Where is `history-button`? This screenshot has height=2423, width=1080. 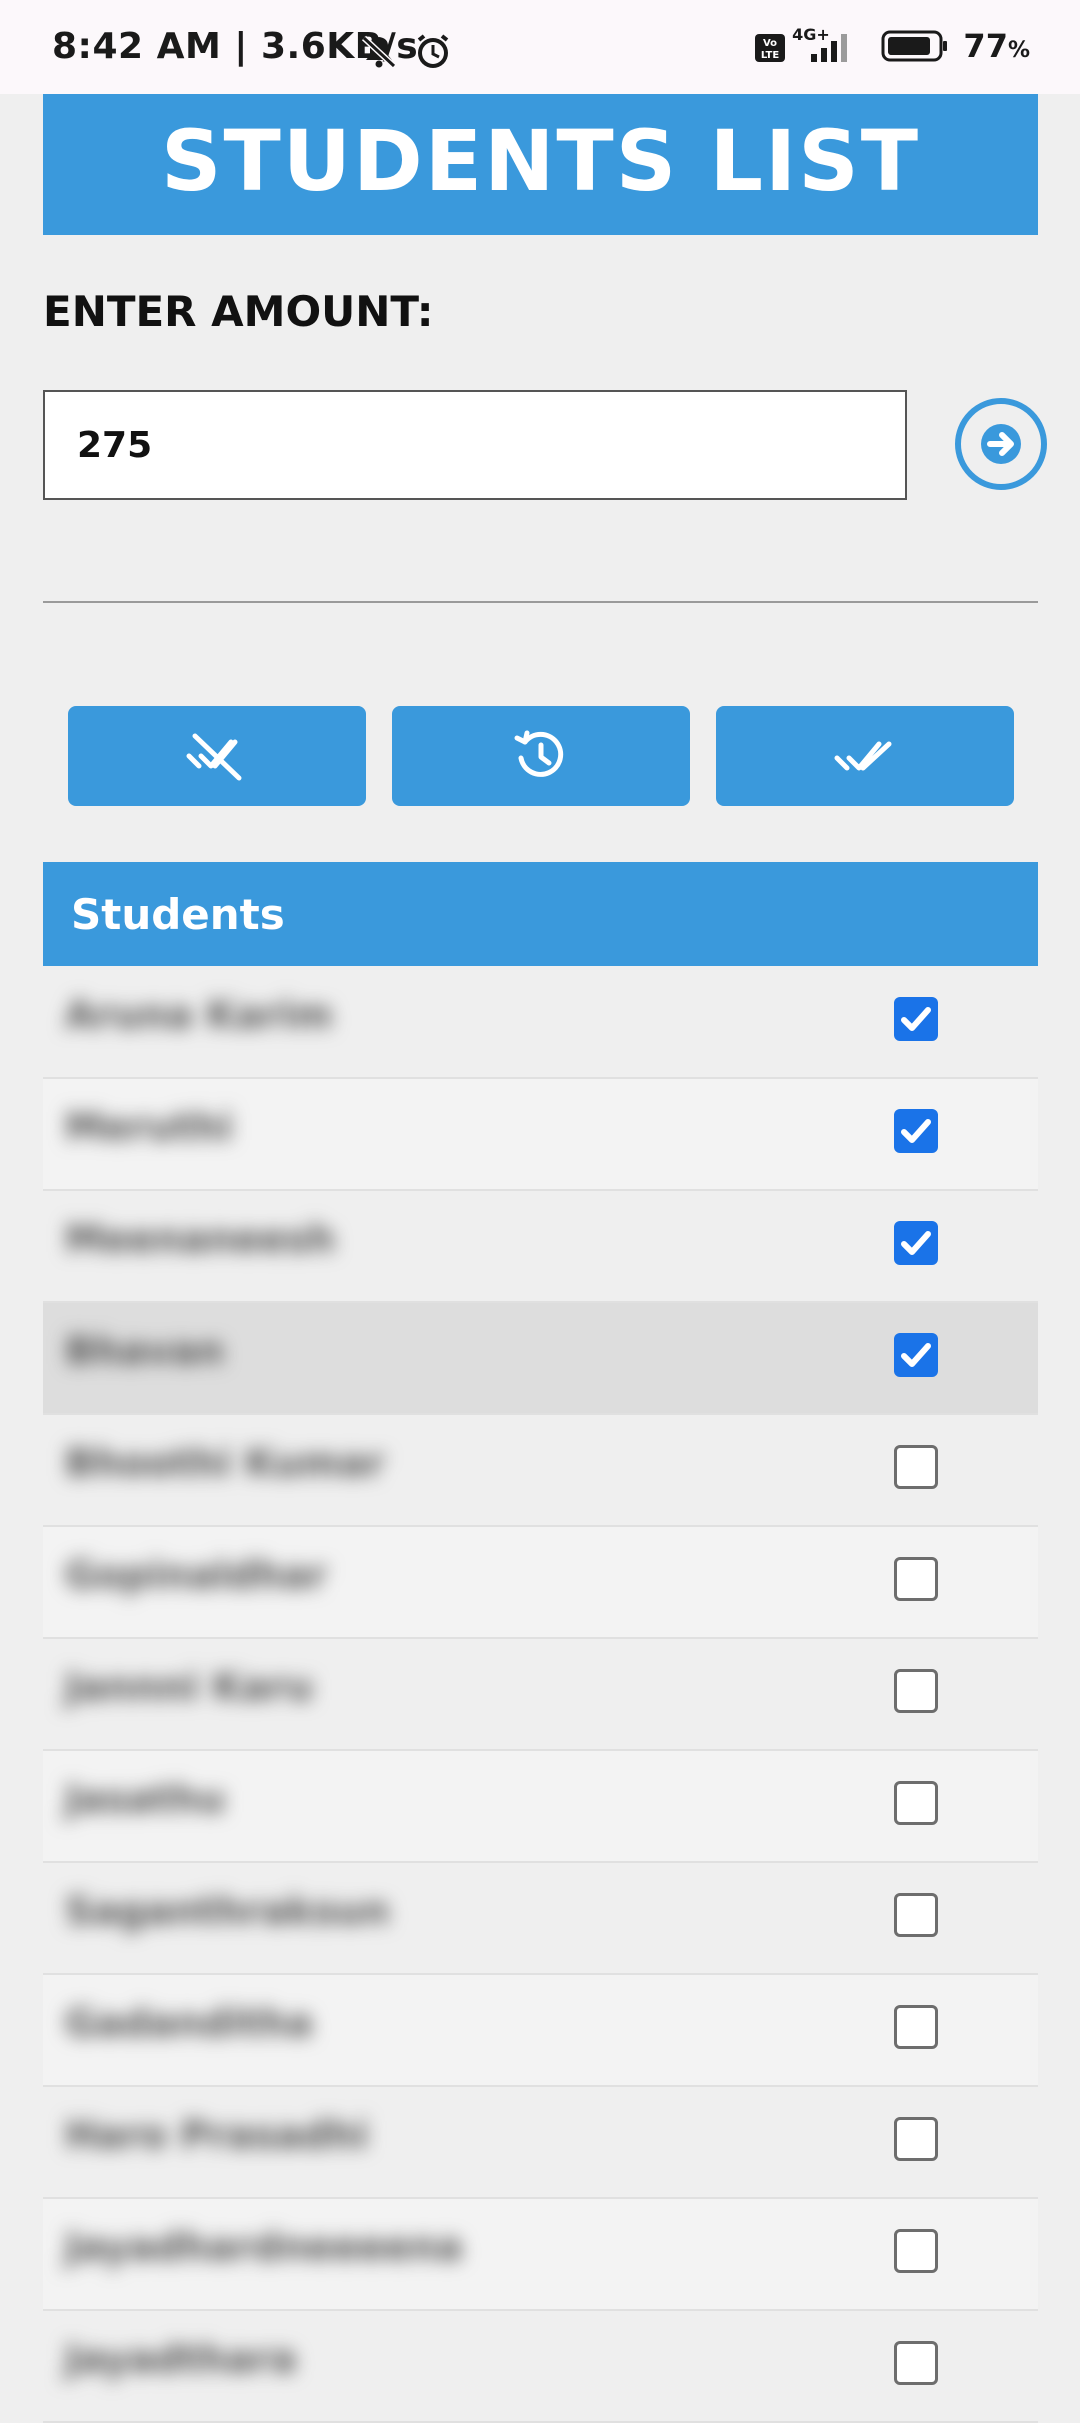
history-button is located at coordinates (541, 756).